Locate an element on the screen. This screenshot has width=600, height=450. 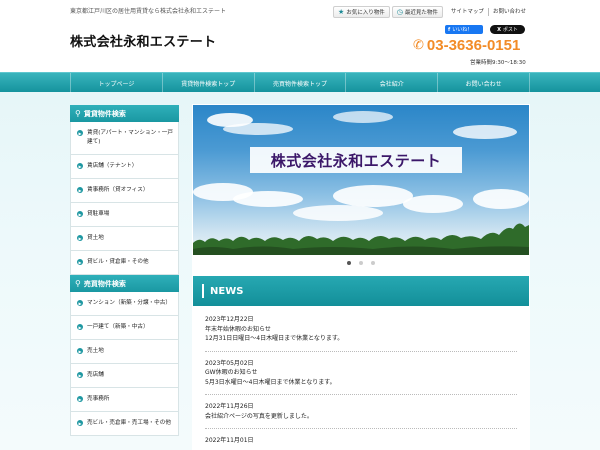
contact-link: お問い合わせ is located at coordinates (508, 12).